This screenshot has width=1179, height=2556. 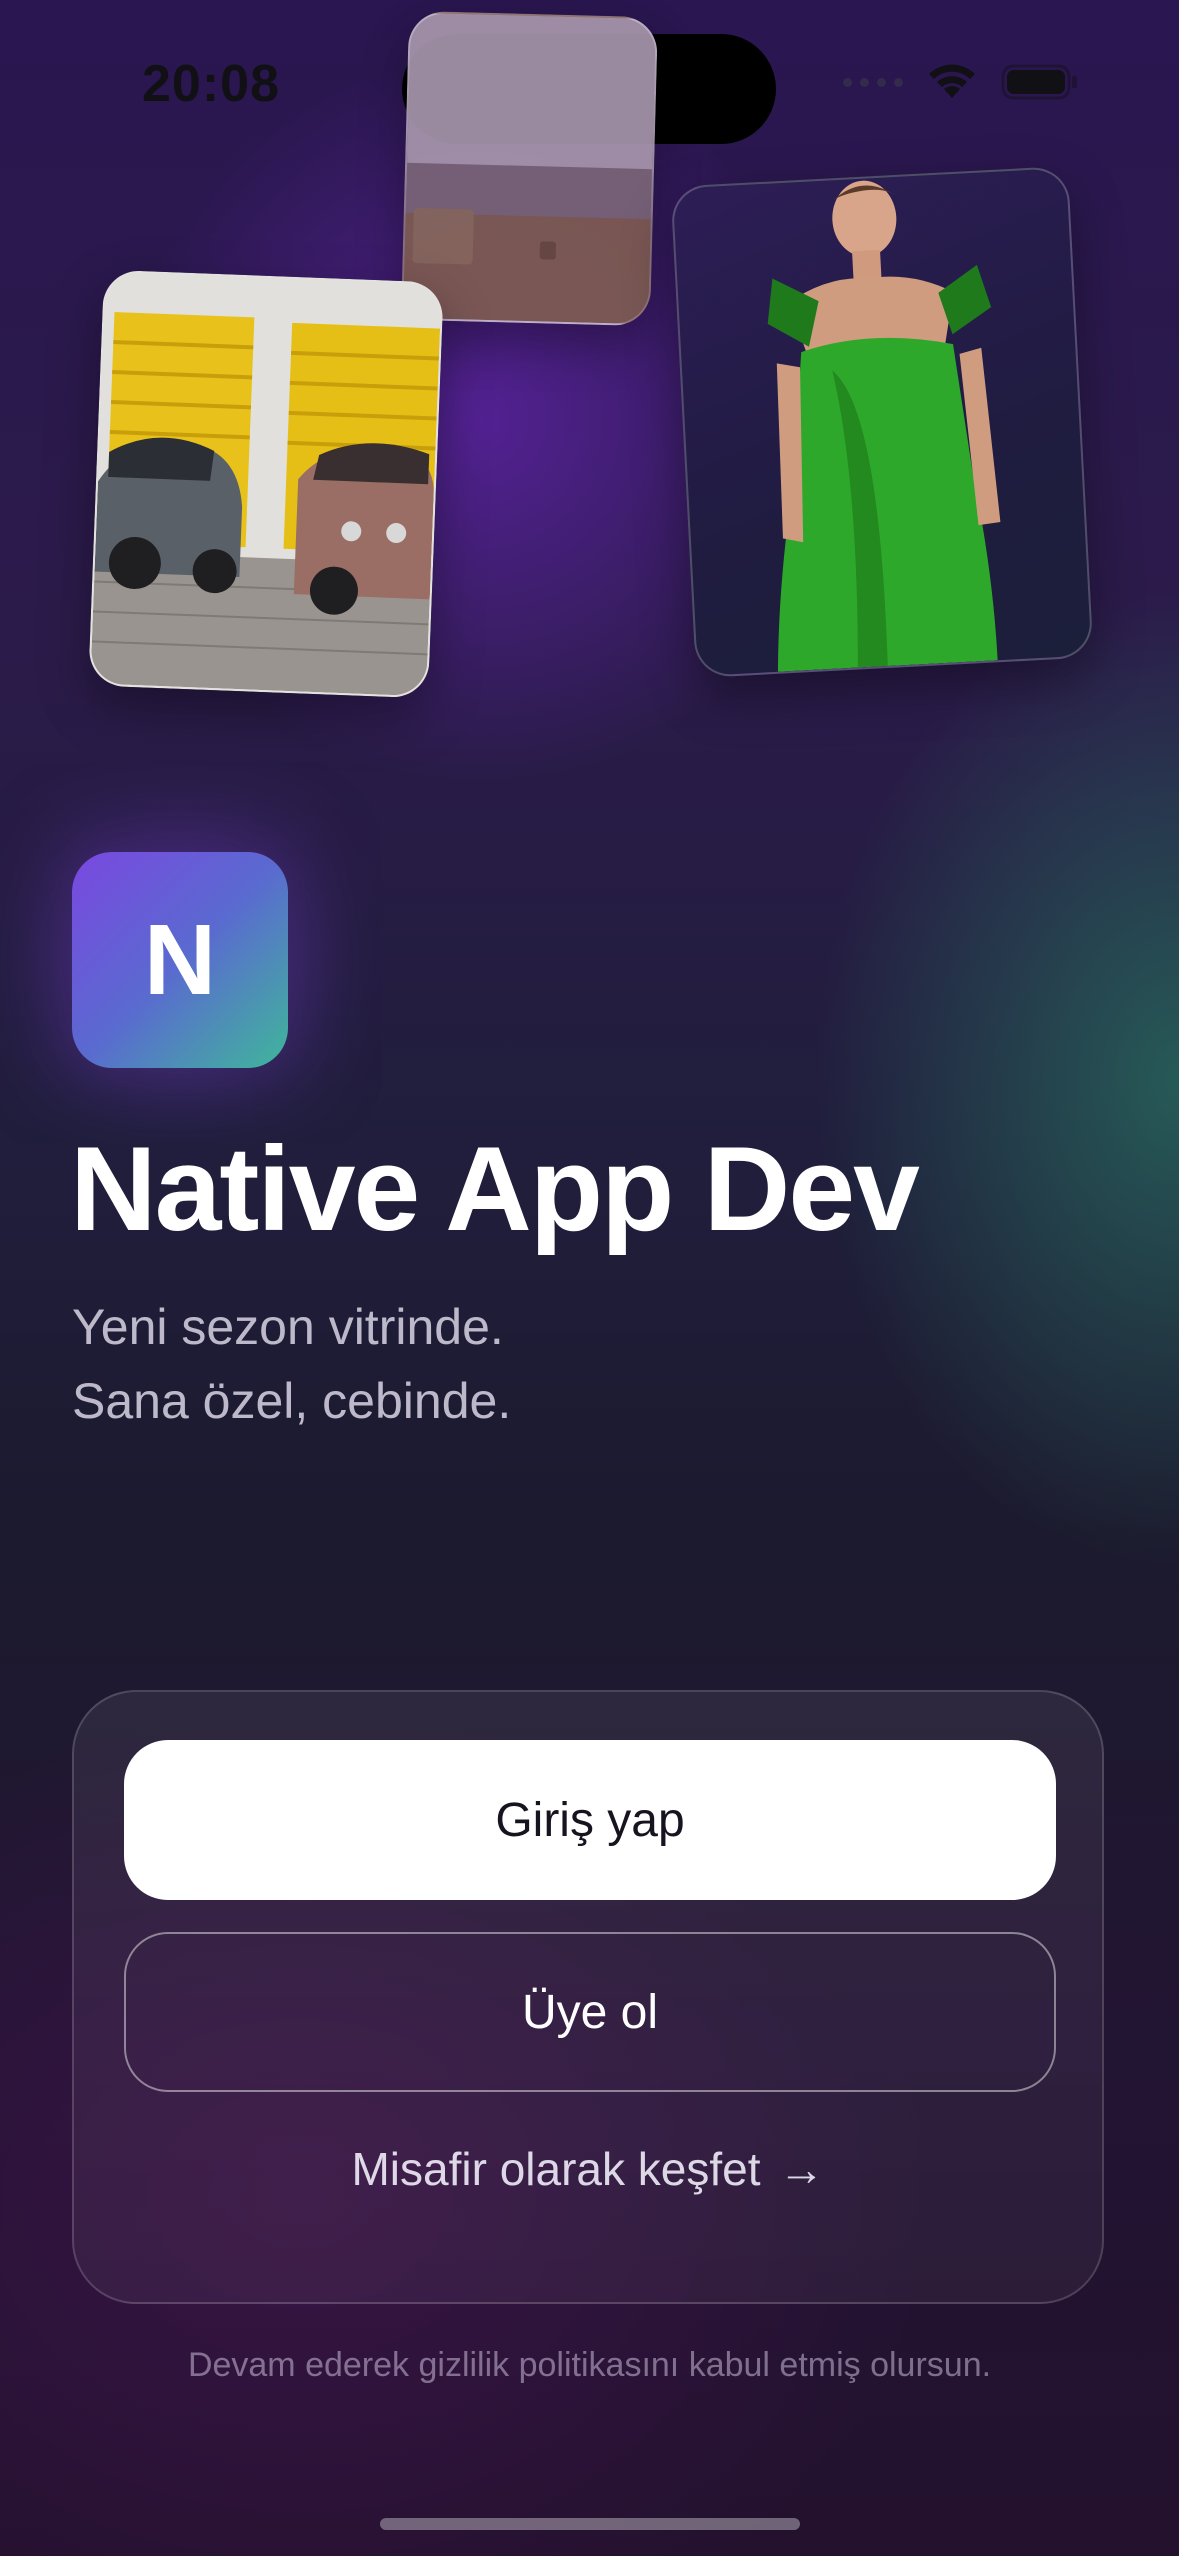 What do you see at coordinates (266, 484) in the screenshot?
I see `photo-vintage-cars` at bounding box center [266, 484].